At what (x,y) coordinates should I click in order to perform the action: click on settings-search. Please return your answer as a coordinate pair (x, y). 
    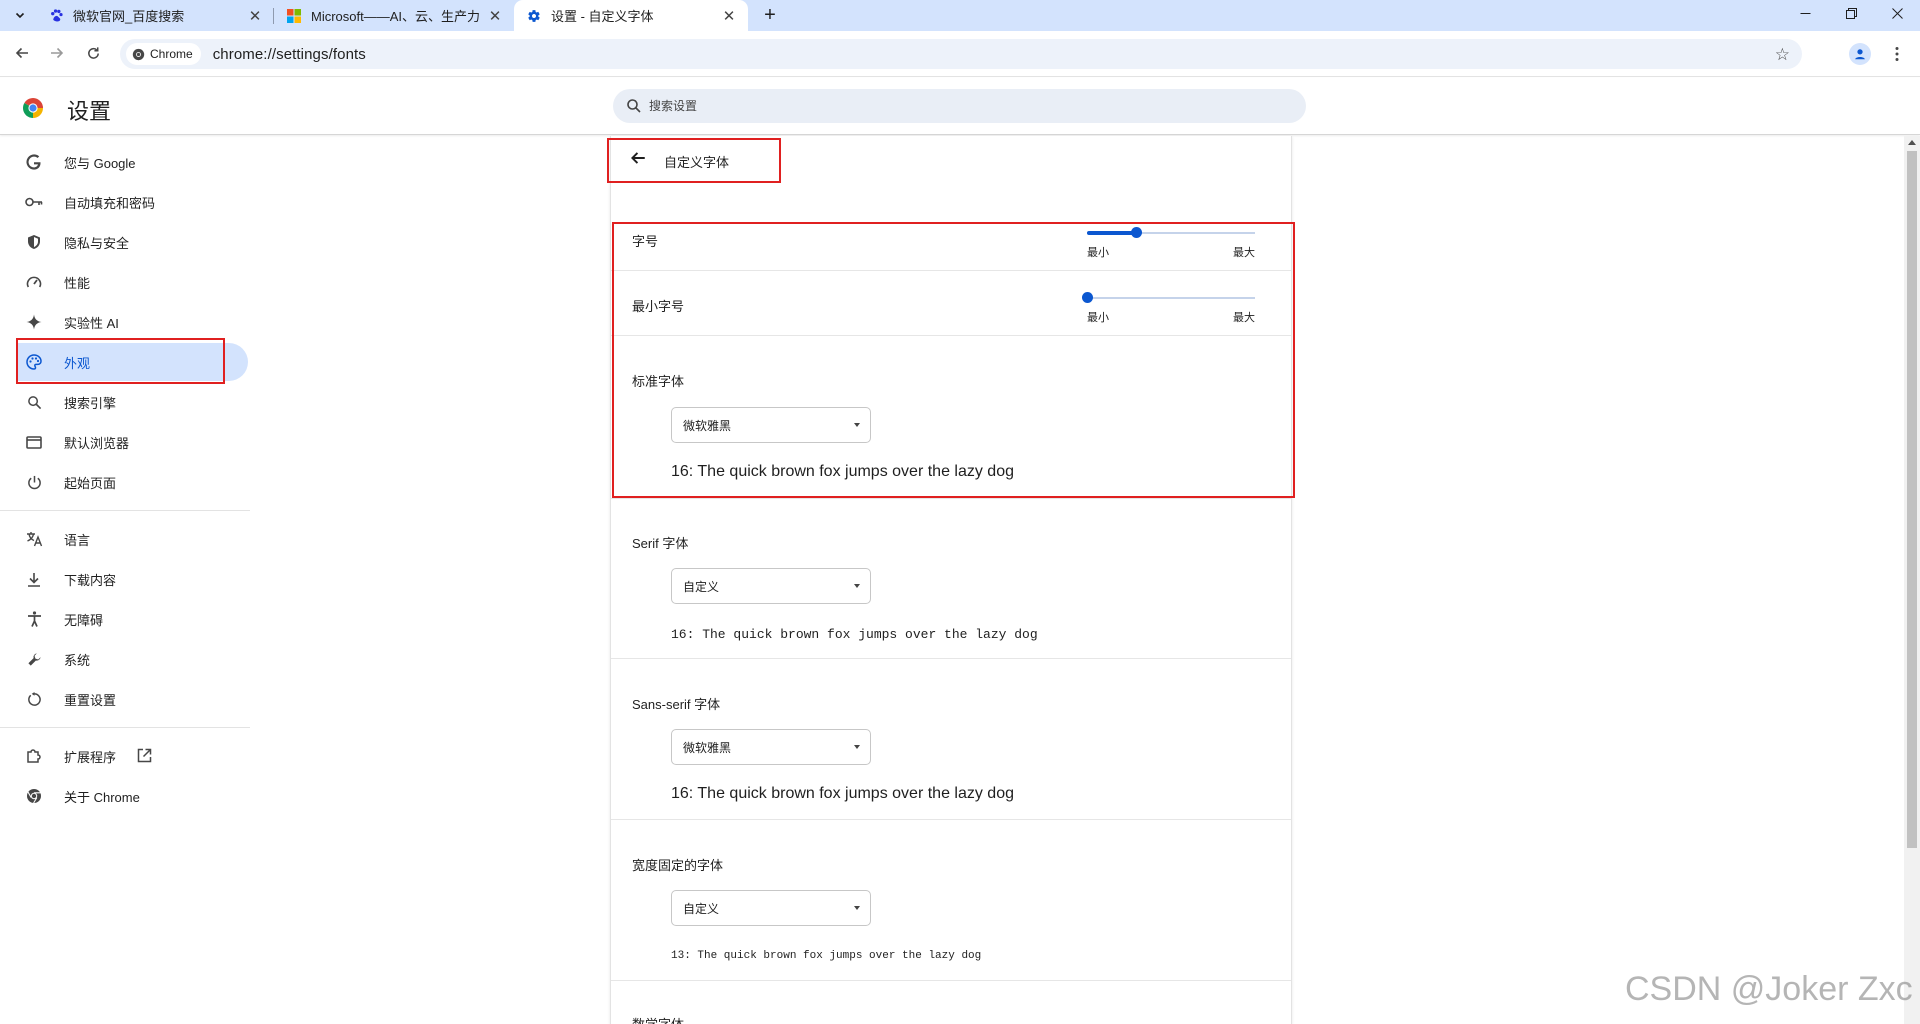
    Looking at the image, I should click on (959, 106).